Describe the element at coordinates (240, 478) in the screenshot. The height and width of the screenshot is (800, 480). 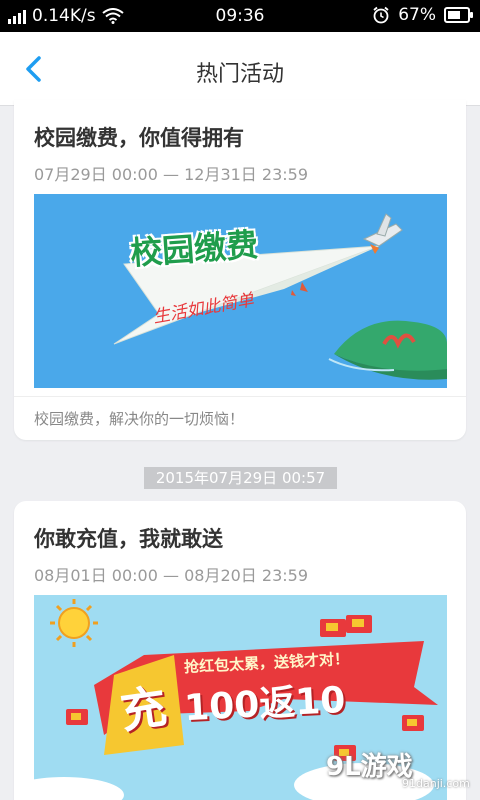
I see `timestamp-label: 2015年07月29日 00:57` at that location.